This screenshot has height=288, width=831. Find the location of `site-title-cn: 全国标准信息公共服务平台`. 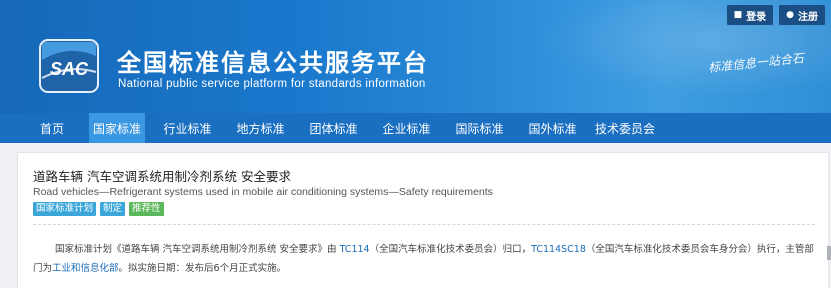

site-title-cn: 全国标准信息公共服务平台 is located at coordinates (273, 63).